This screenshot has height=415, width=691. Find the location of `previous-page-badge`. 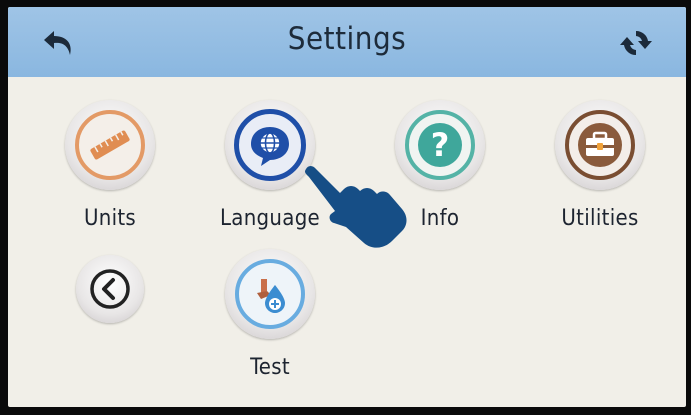

previous-page-badge is located at coordinates (110, 289).